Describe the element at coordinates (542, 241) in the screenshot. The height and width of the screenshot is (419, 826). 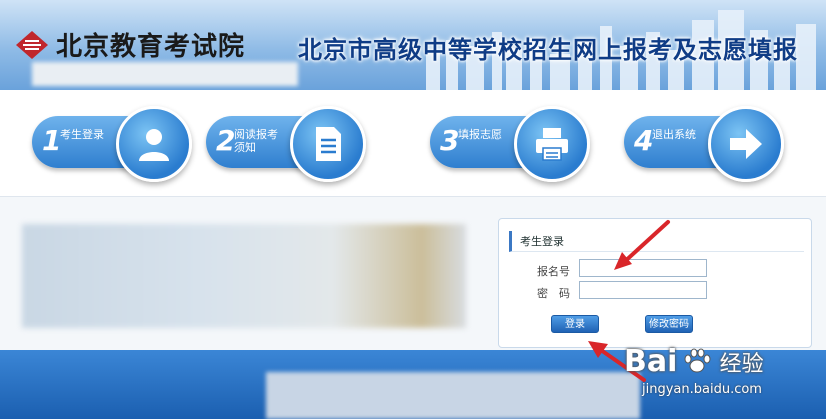
I see `login-panel-title: 考生登录` at that location.